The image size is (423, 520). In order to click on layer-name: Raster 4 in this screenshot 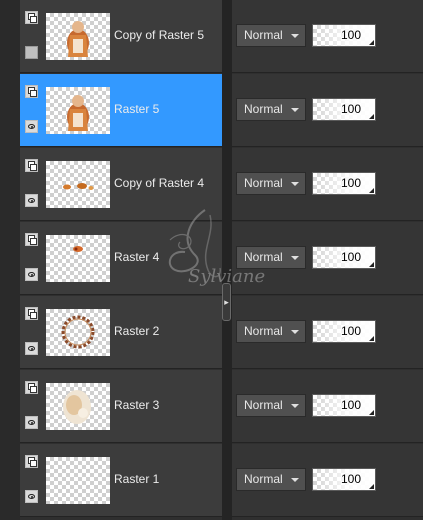, I will do `click(136, 257)`.